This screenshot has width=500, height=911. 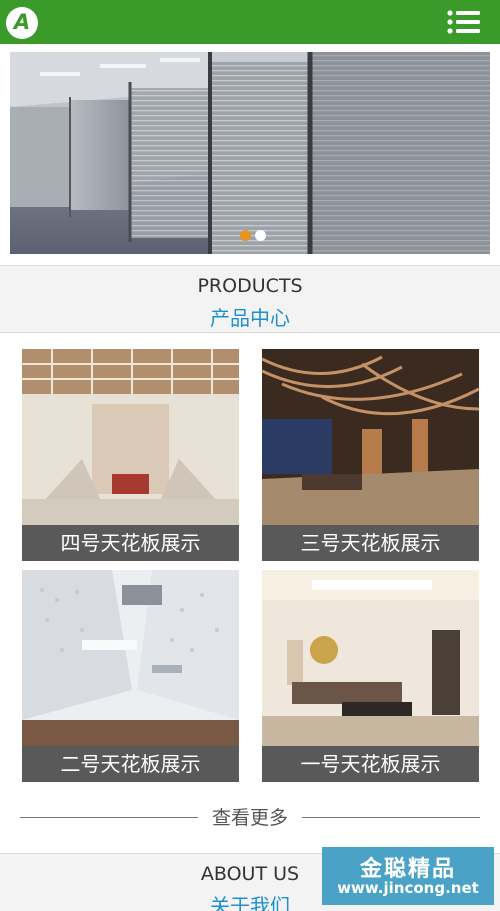 I want to click on products-title-cn: 产品中心, so click(x=250, y=316).